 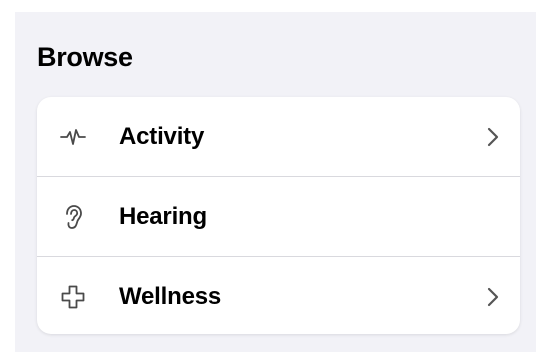 I want to click on section-title: Browse, so click(x=85, y=57).